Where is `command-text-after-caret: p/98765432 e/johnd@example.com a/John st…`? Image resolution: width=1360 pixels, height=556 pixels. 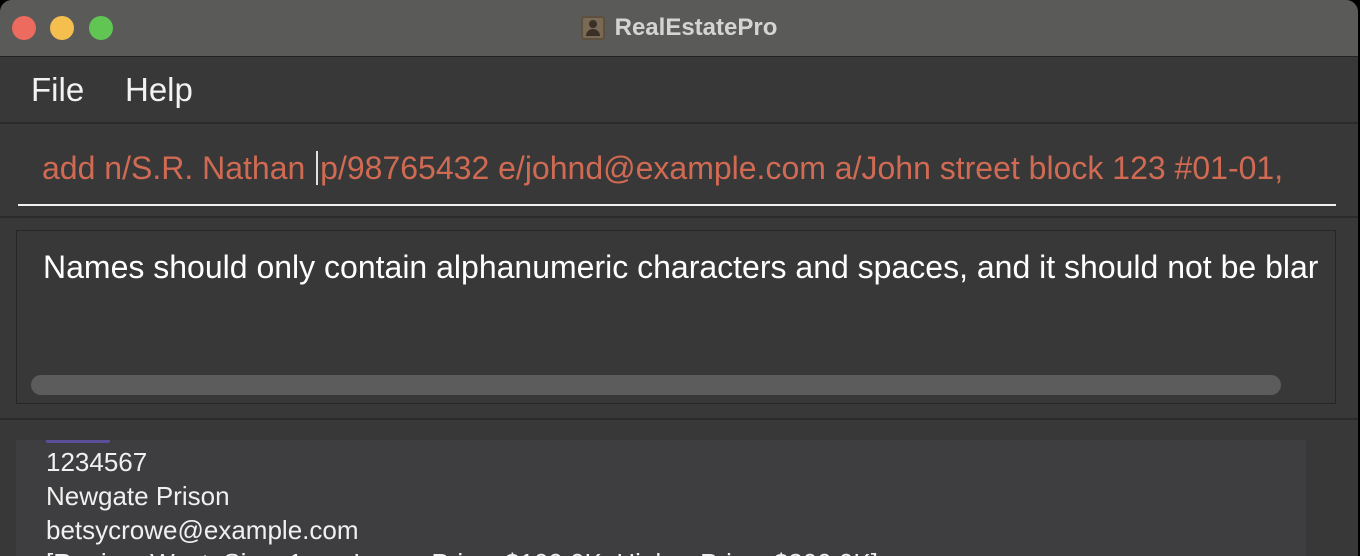 command-text-after-caret: p/98765432 e/johnd@example.com a/John st… is located at coordinates (802, 168).